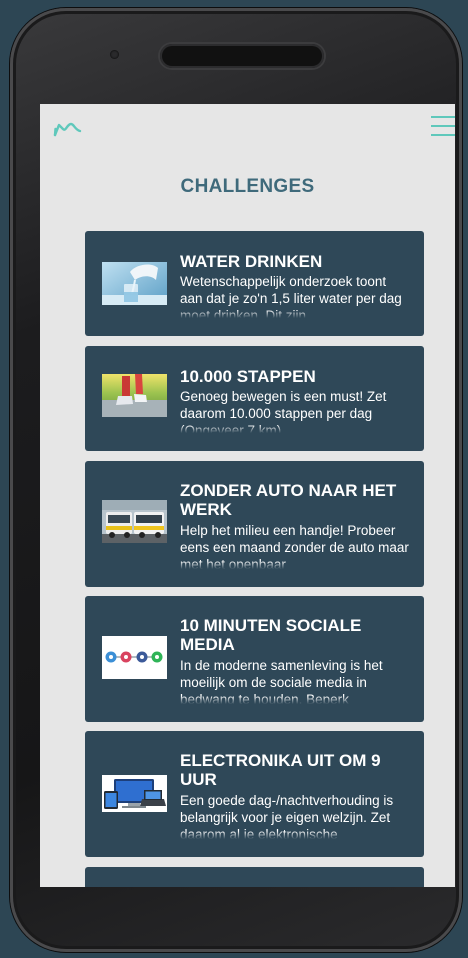  What do you see at coordinates (114, 54) in the screenshot?
I see `camera-icon` at bounding box center [114, 54].